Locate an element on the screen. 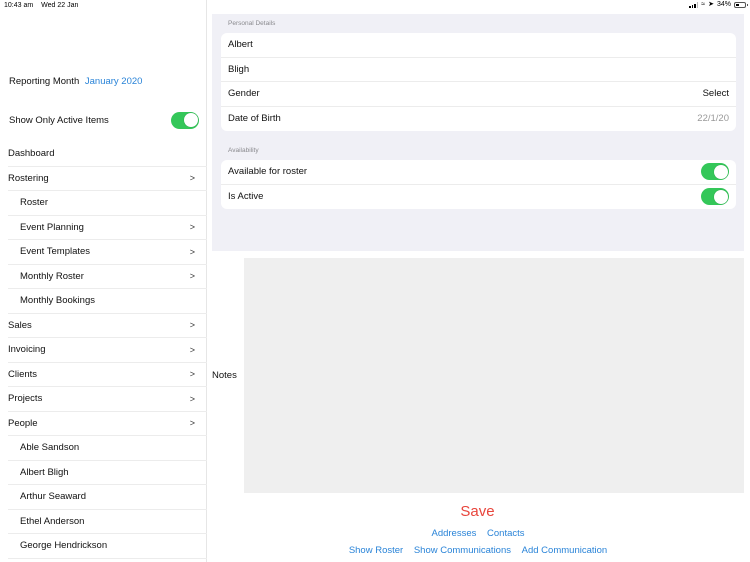 The height and width of the screenshot is (562, 750). sidebar-item: Invoicing > is located at coordinates (107, 350).